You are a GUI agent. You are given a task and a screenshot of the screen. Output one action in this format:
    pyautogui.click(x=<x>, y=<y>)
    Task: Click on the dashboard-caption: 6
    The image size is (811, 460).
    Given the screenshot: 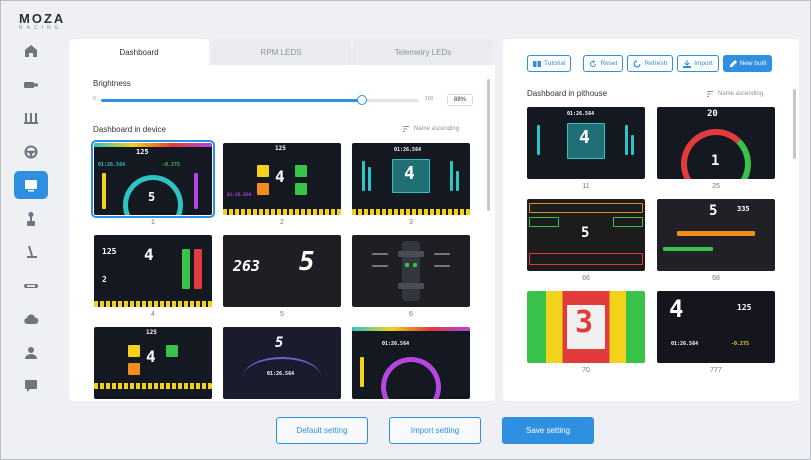 What is the action you would take?
    pyautogui.click(x=411, y=314)
    